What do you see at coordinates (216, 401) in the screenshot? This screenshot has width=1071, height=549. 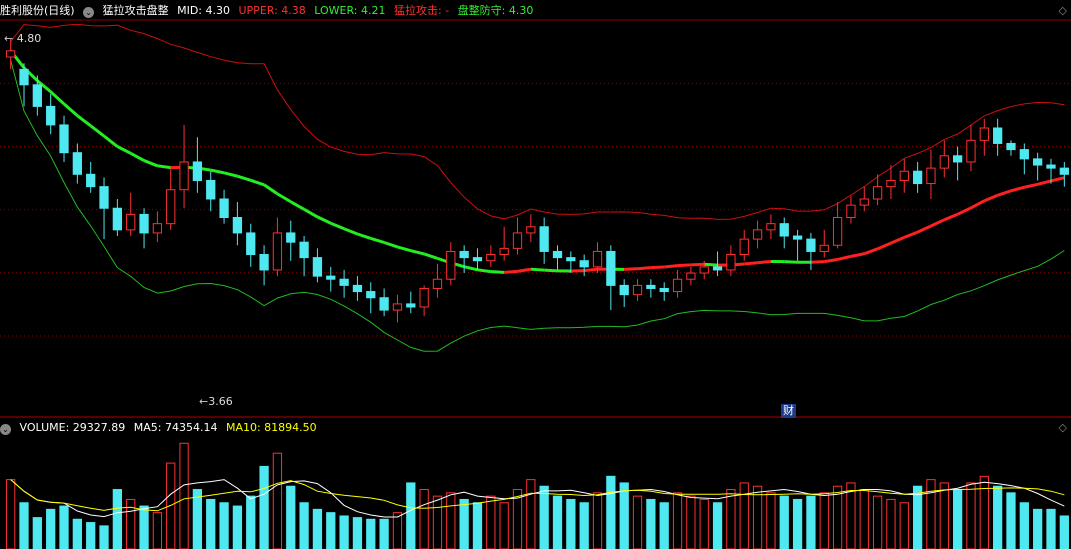 I see `low-price-mark: ←3.66` at bounding box center [216, 401].